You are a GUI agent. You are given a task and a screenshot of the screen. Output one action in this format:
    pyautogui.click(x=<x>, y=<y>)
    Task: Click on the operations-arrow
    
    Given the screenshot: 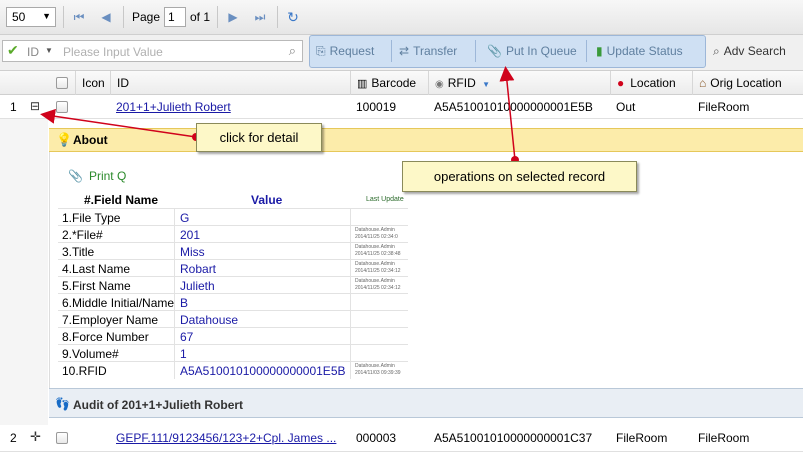 What is the action you would take?
    pyautogui.click(x=507, y=113)
    